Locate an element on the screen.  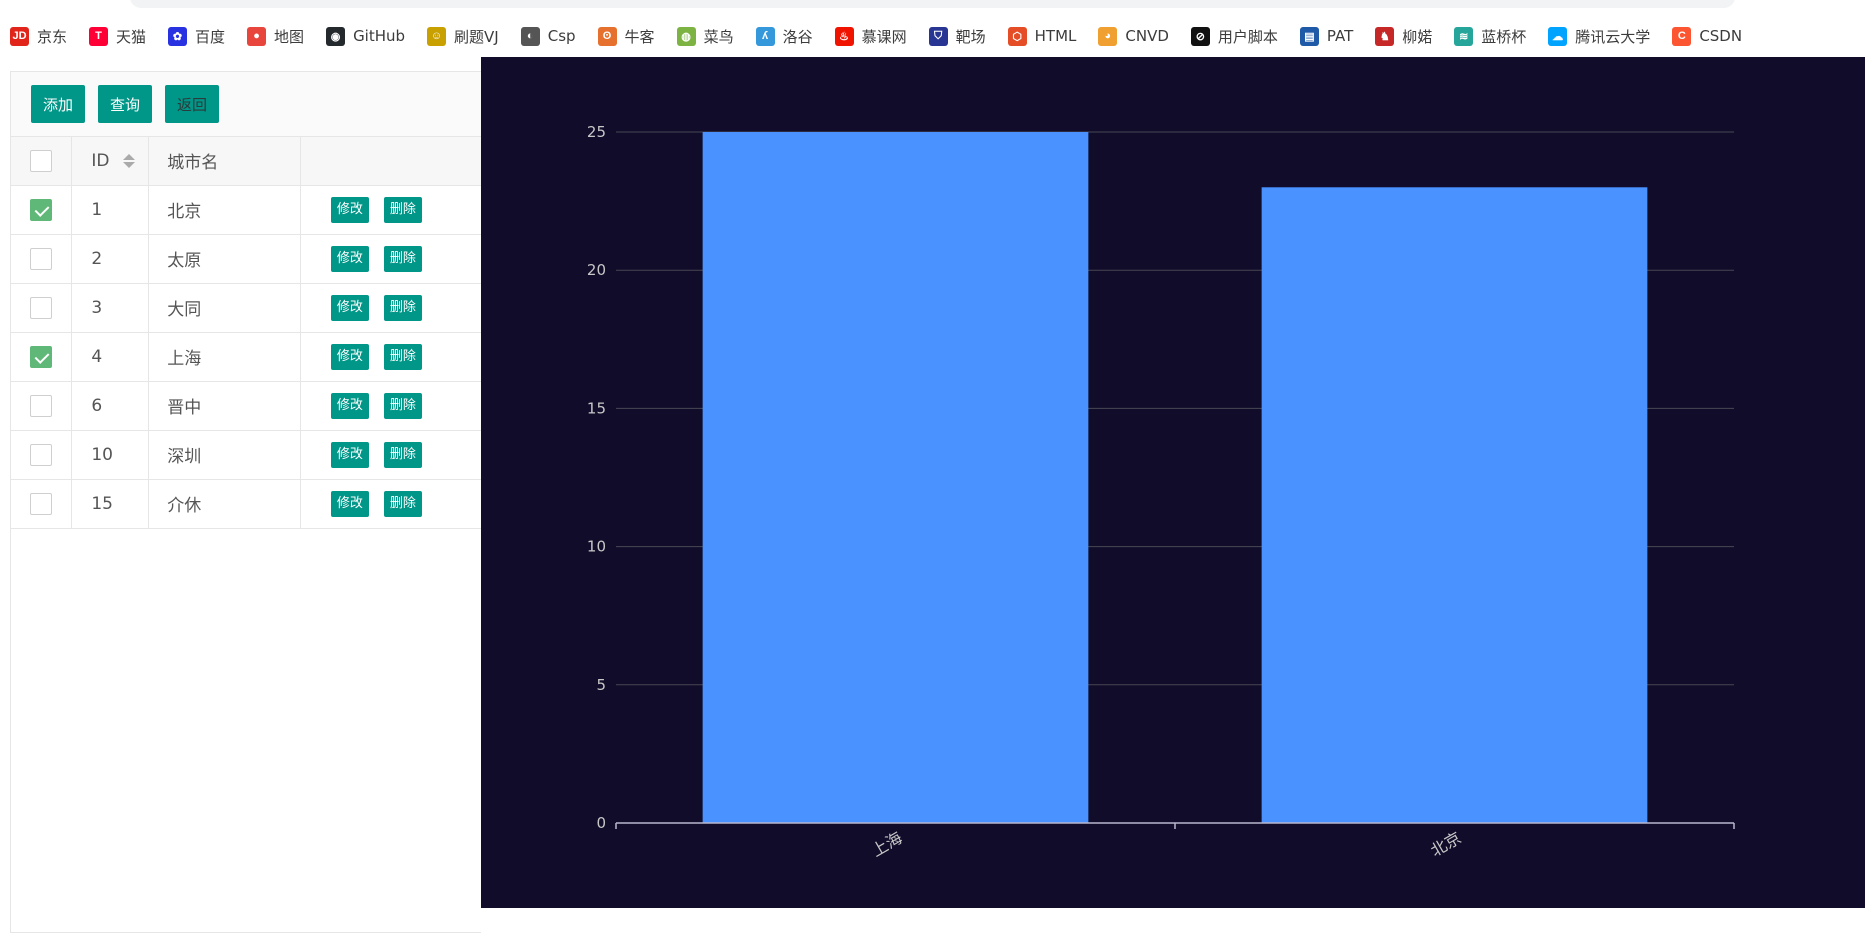
github-icon: ◉ is located at coordinates (336, 36).